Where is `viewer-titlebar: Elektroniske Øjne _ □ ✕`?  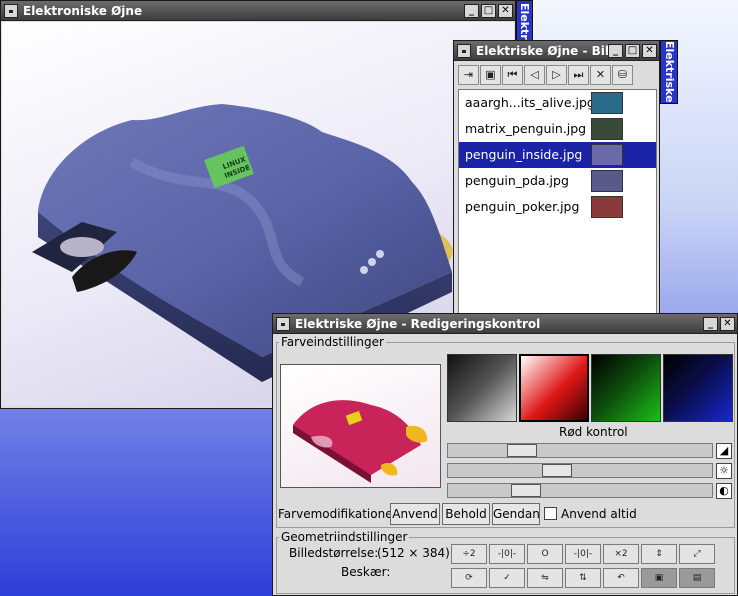 viewer-titlebar: Elektroniske Øjne _ □ ✕ is located at coordinates (258, 11).